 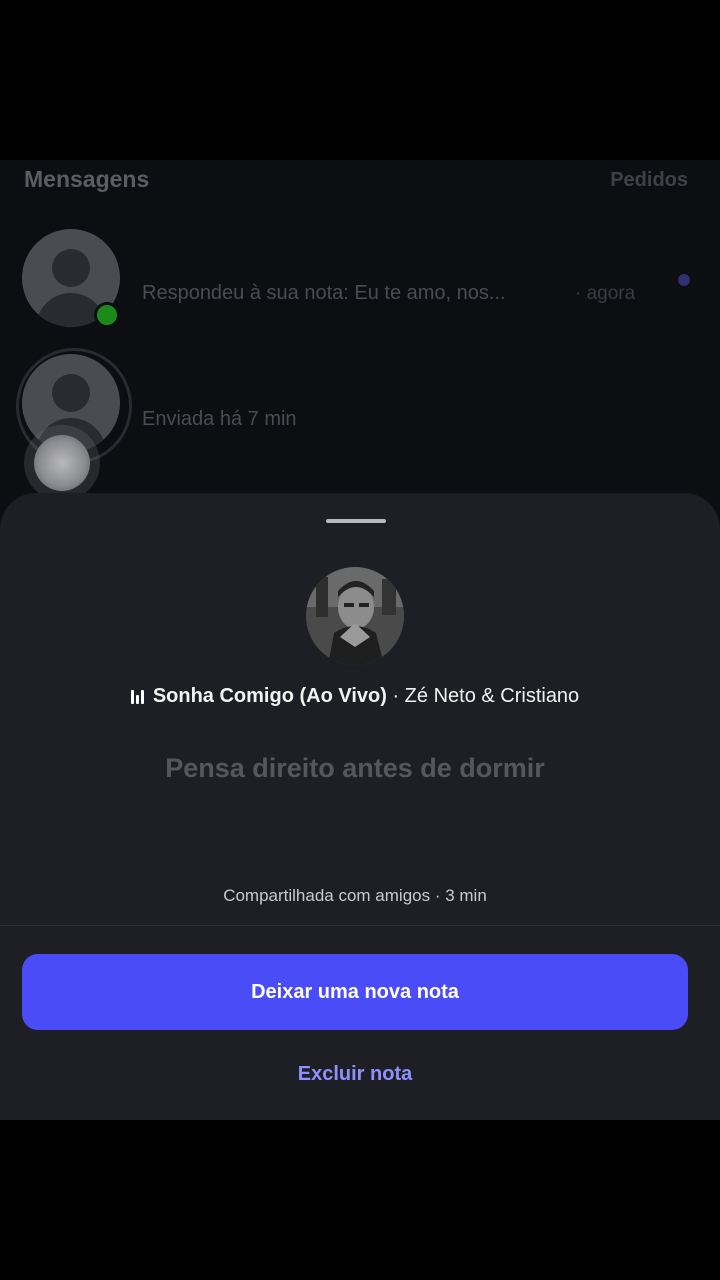 I want to click on drag-handle, so click(x=356, y=521).